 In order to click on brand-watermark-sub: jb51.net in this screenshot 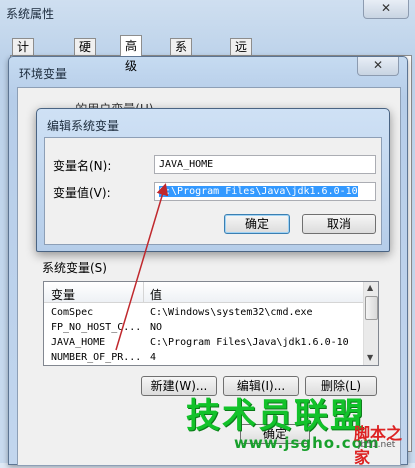, I will do `click(377, 445)`.